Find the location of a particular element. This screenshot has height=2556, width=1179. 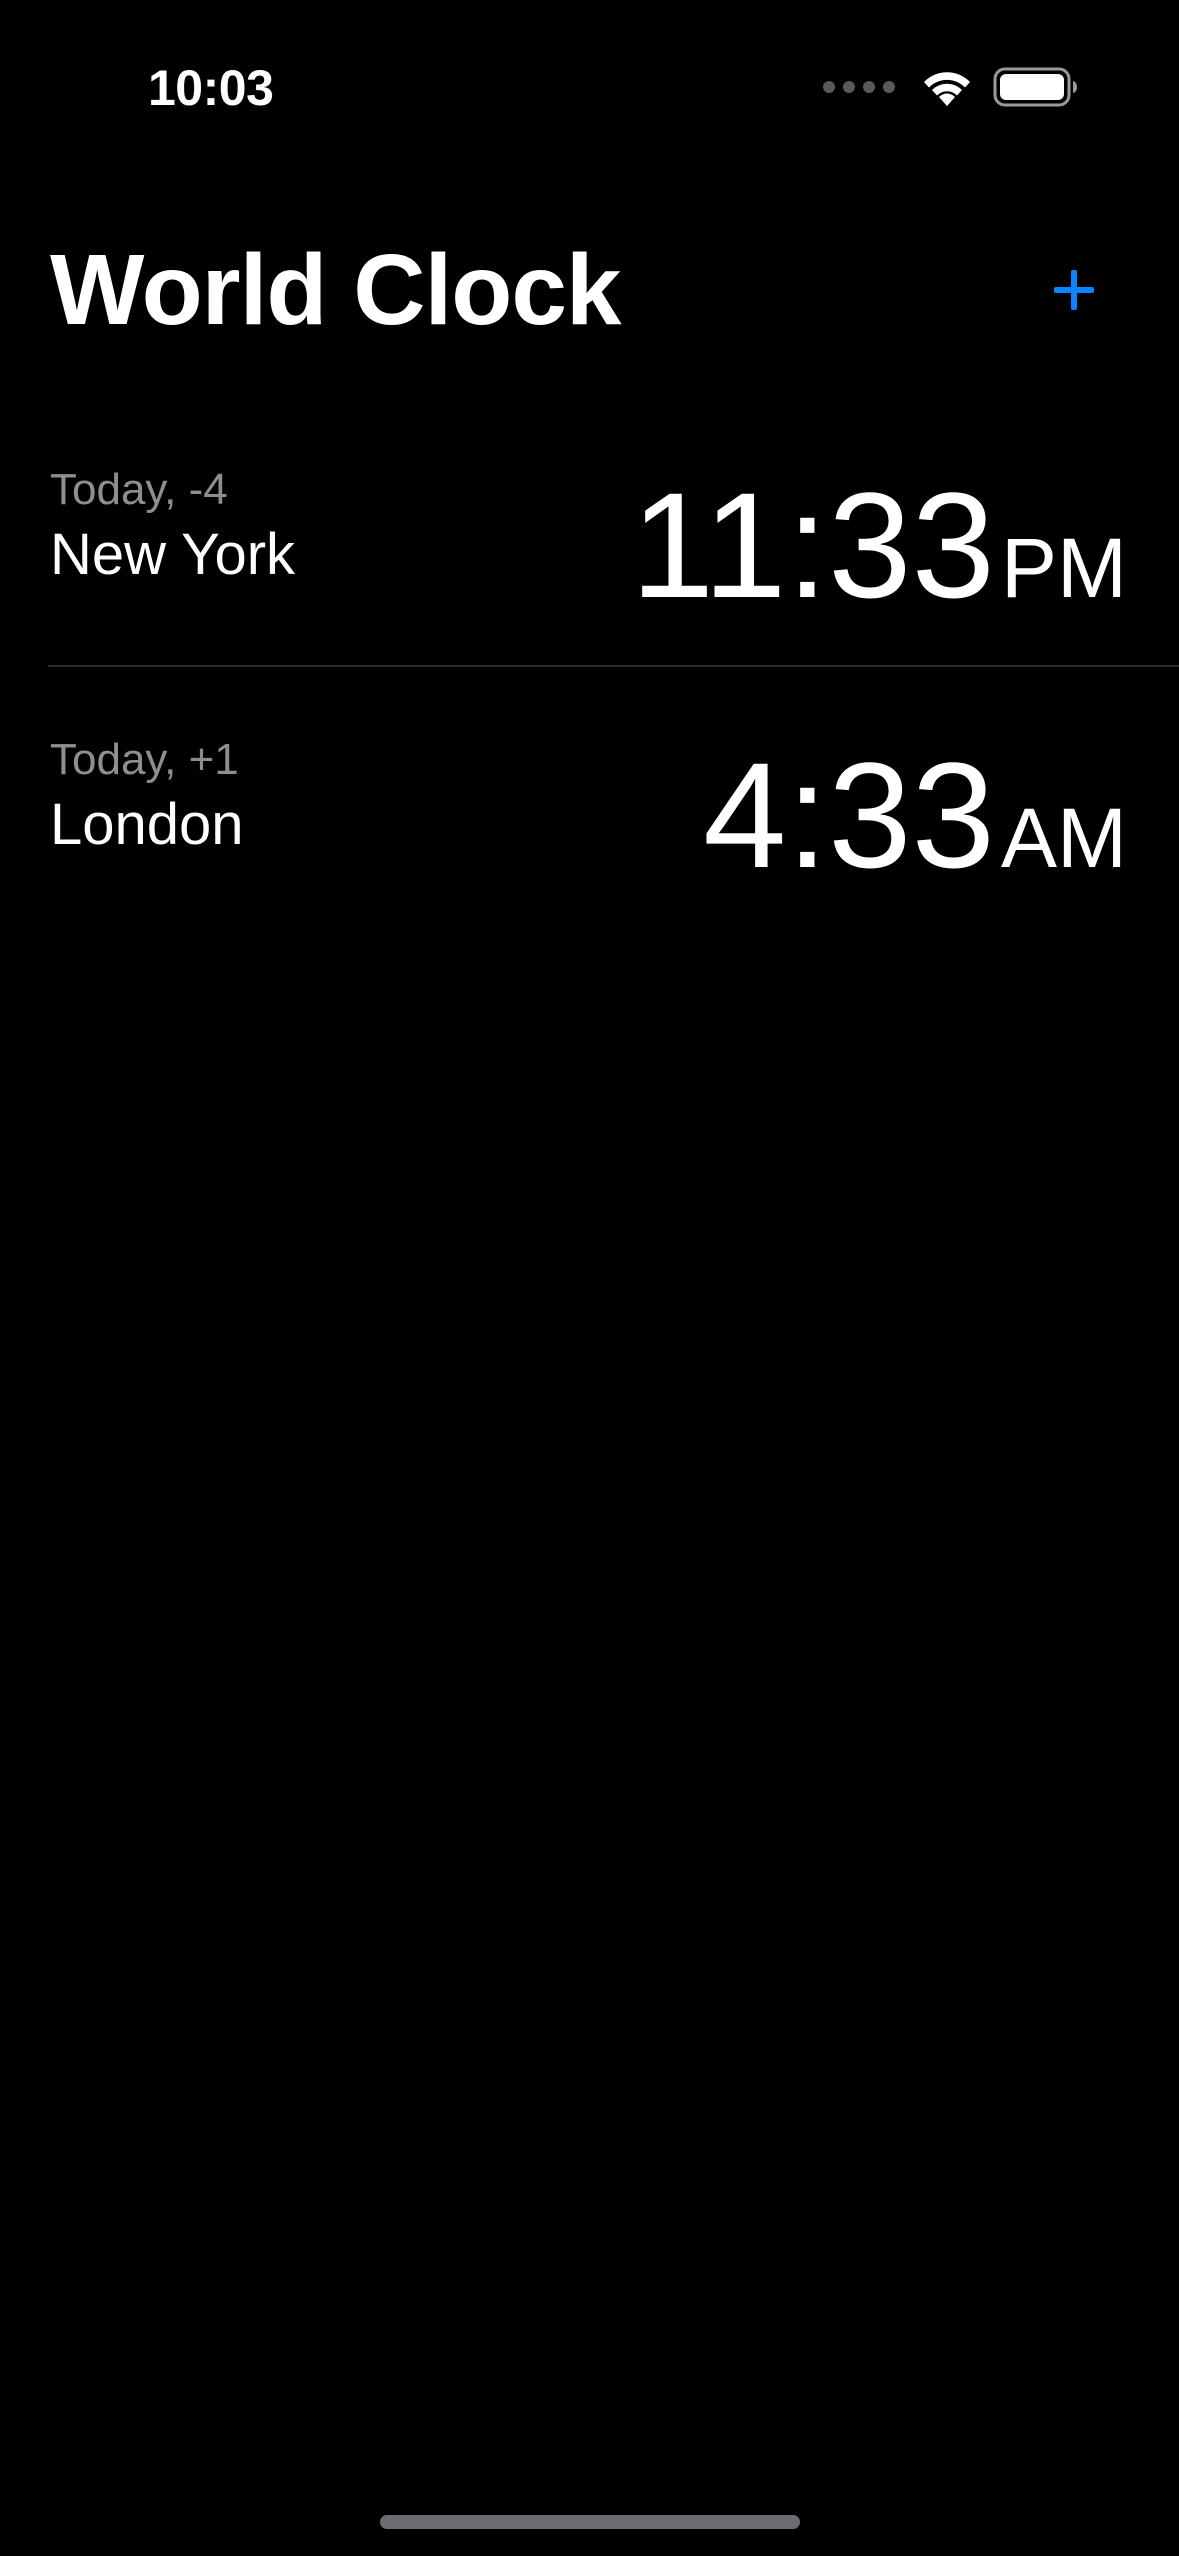

plus-icon is located at coordinates (1074, 290).